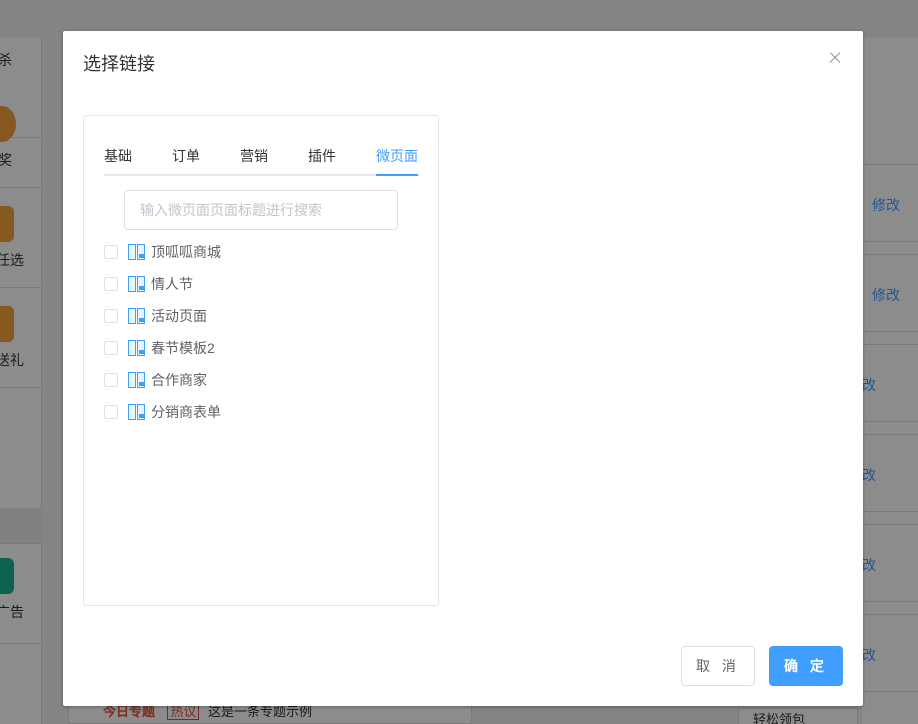 The image size is (918, 724). I want to click on page-label: 情人节, so click(172, 284).